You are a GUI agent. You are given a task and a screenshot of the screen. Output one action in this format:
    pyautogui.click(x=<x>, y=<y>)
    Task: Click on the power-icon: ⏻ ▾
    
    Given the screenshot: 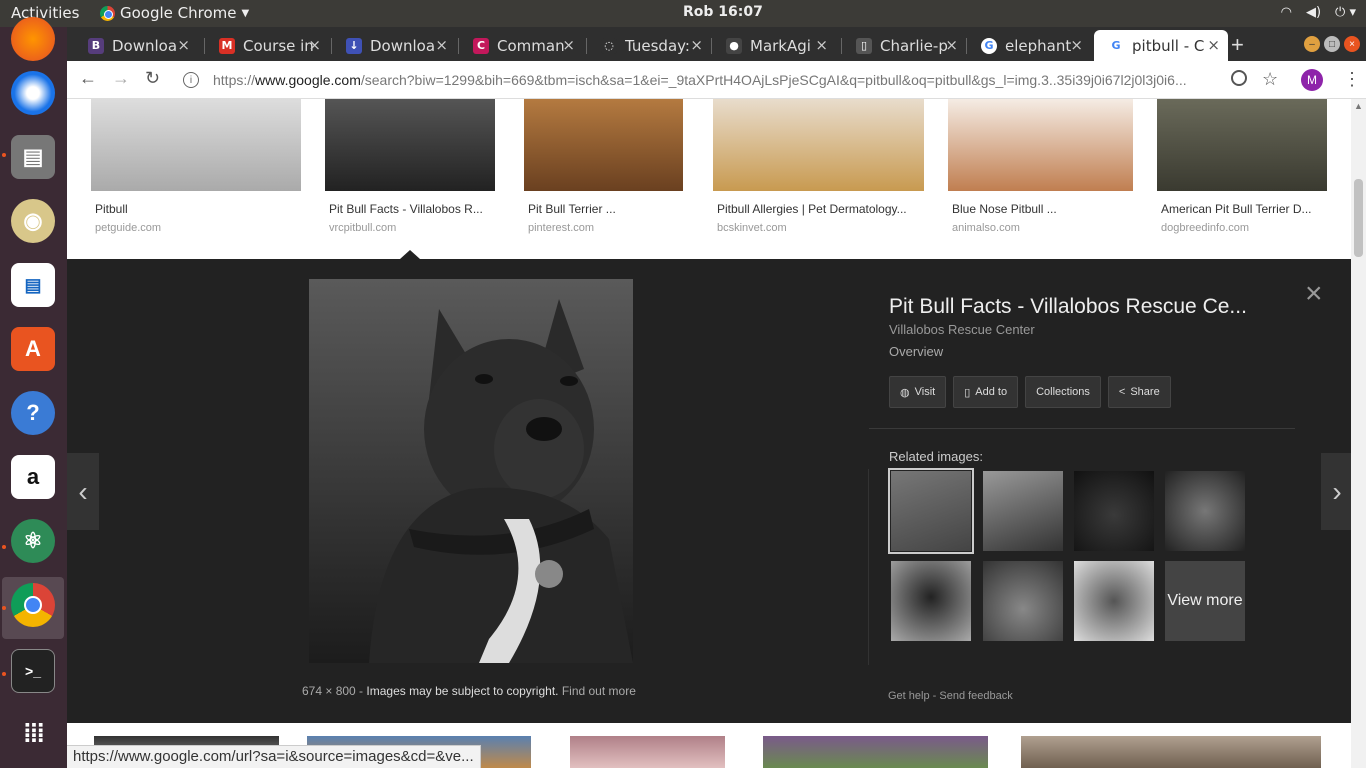 What is the action you would take?
    pyautogui.click(x=1345, y=12)
    